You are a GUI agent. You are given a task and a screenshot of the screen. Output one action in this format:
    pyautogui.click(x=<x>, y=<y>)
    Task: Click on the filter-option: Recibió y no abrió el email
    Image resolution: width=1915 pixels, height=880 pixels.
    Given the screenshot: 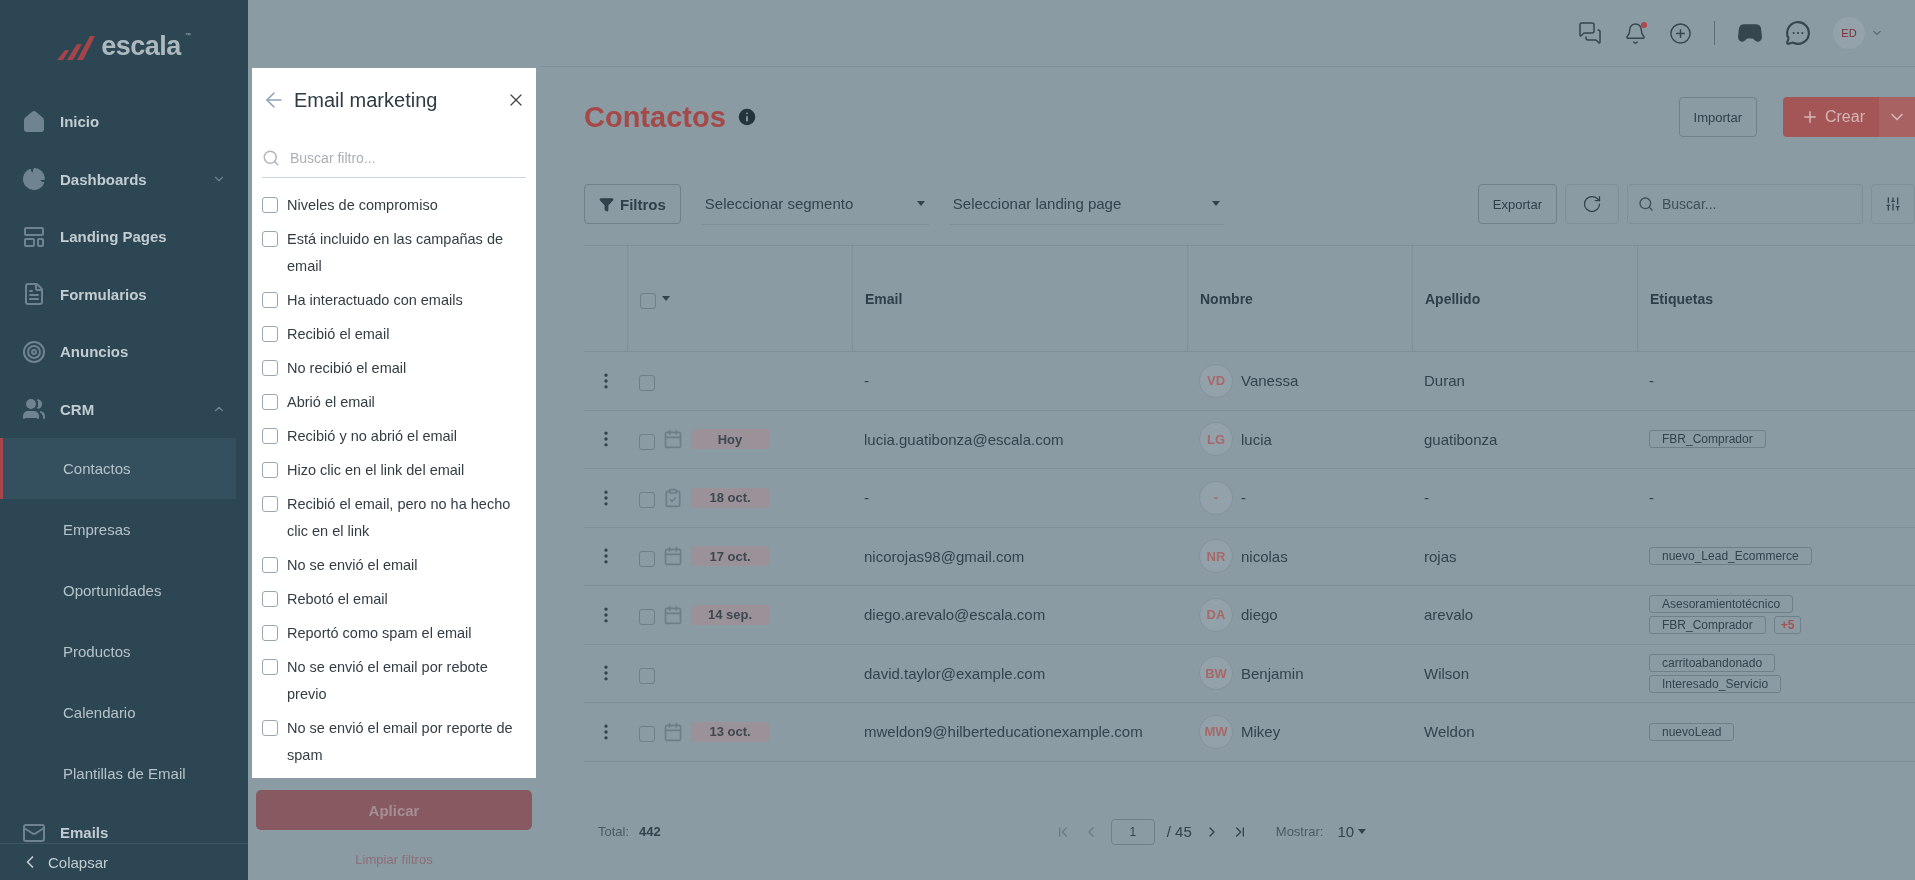 What is the action you would take?
    pyautogui.click(x=394, y=436)
    